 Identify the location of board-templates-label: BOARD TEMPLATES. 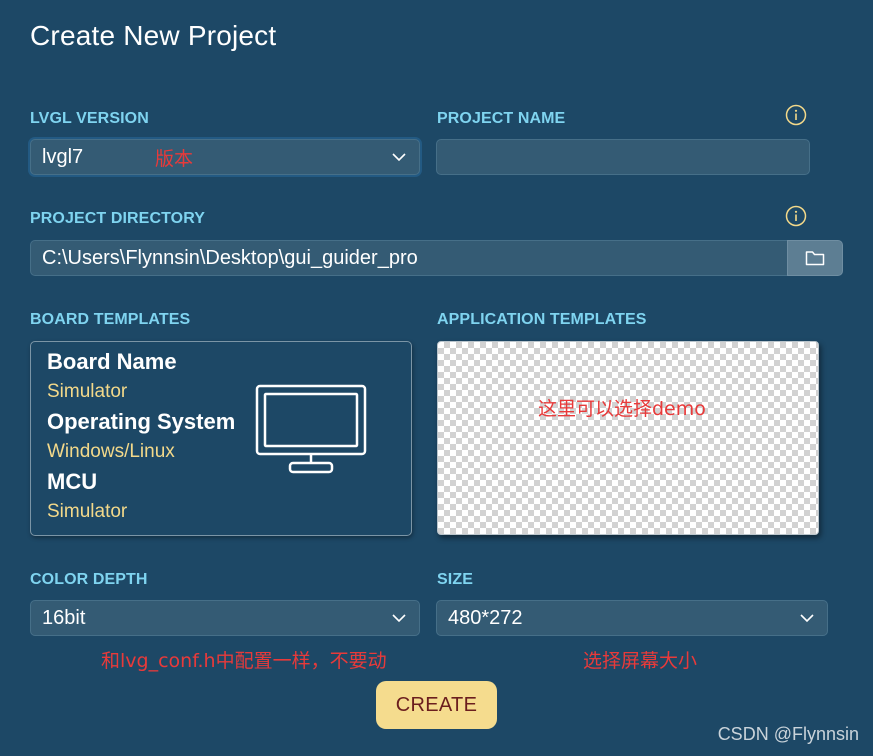
(110, 319).